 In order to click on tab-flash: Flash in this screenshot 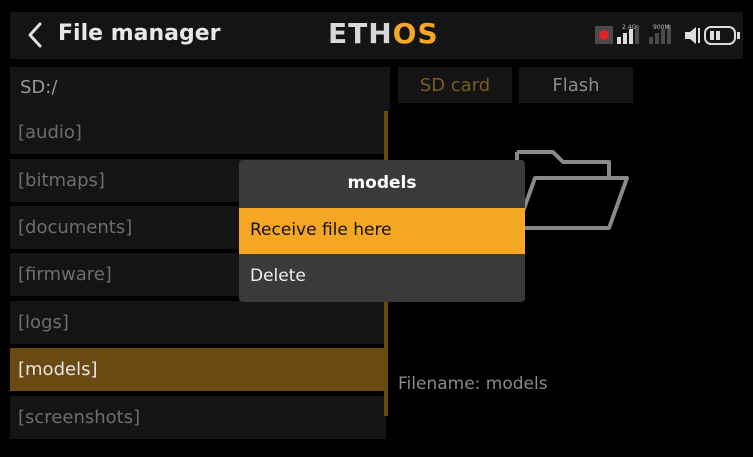, I will do `click(576, 85)`.